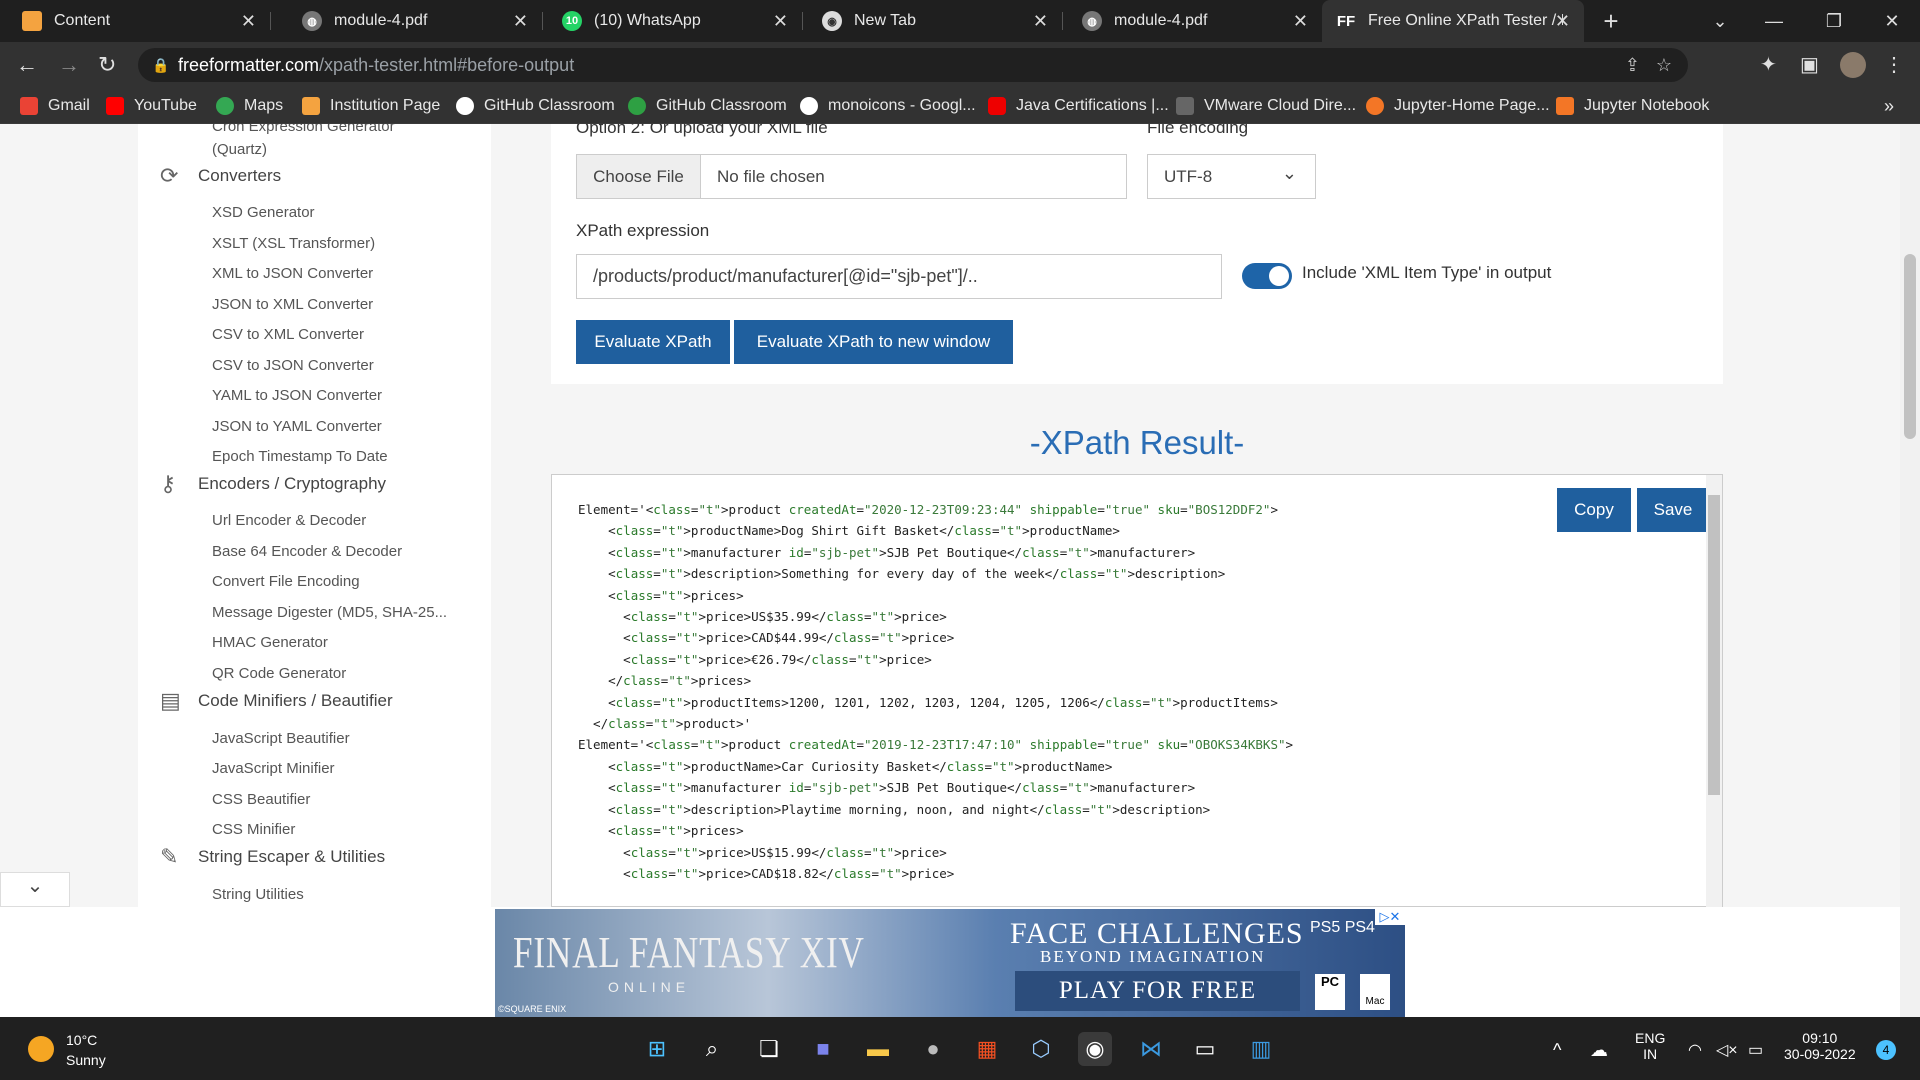 Image resolution: width=1920 pixels, height=1080 pixels. What do you see at coordinates (307, 551) in the screenshot?
I see `sidebar-item: Base 64 Encoder & Decoder` at bounding box center [307, 551].